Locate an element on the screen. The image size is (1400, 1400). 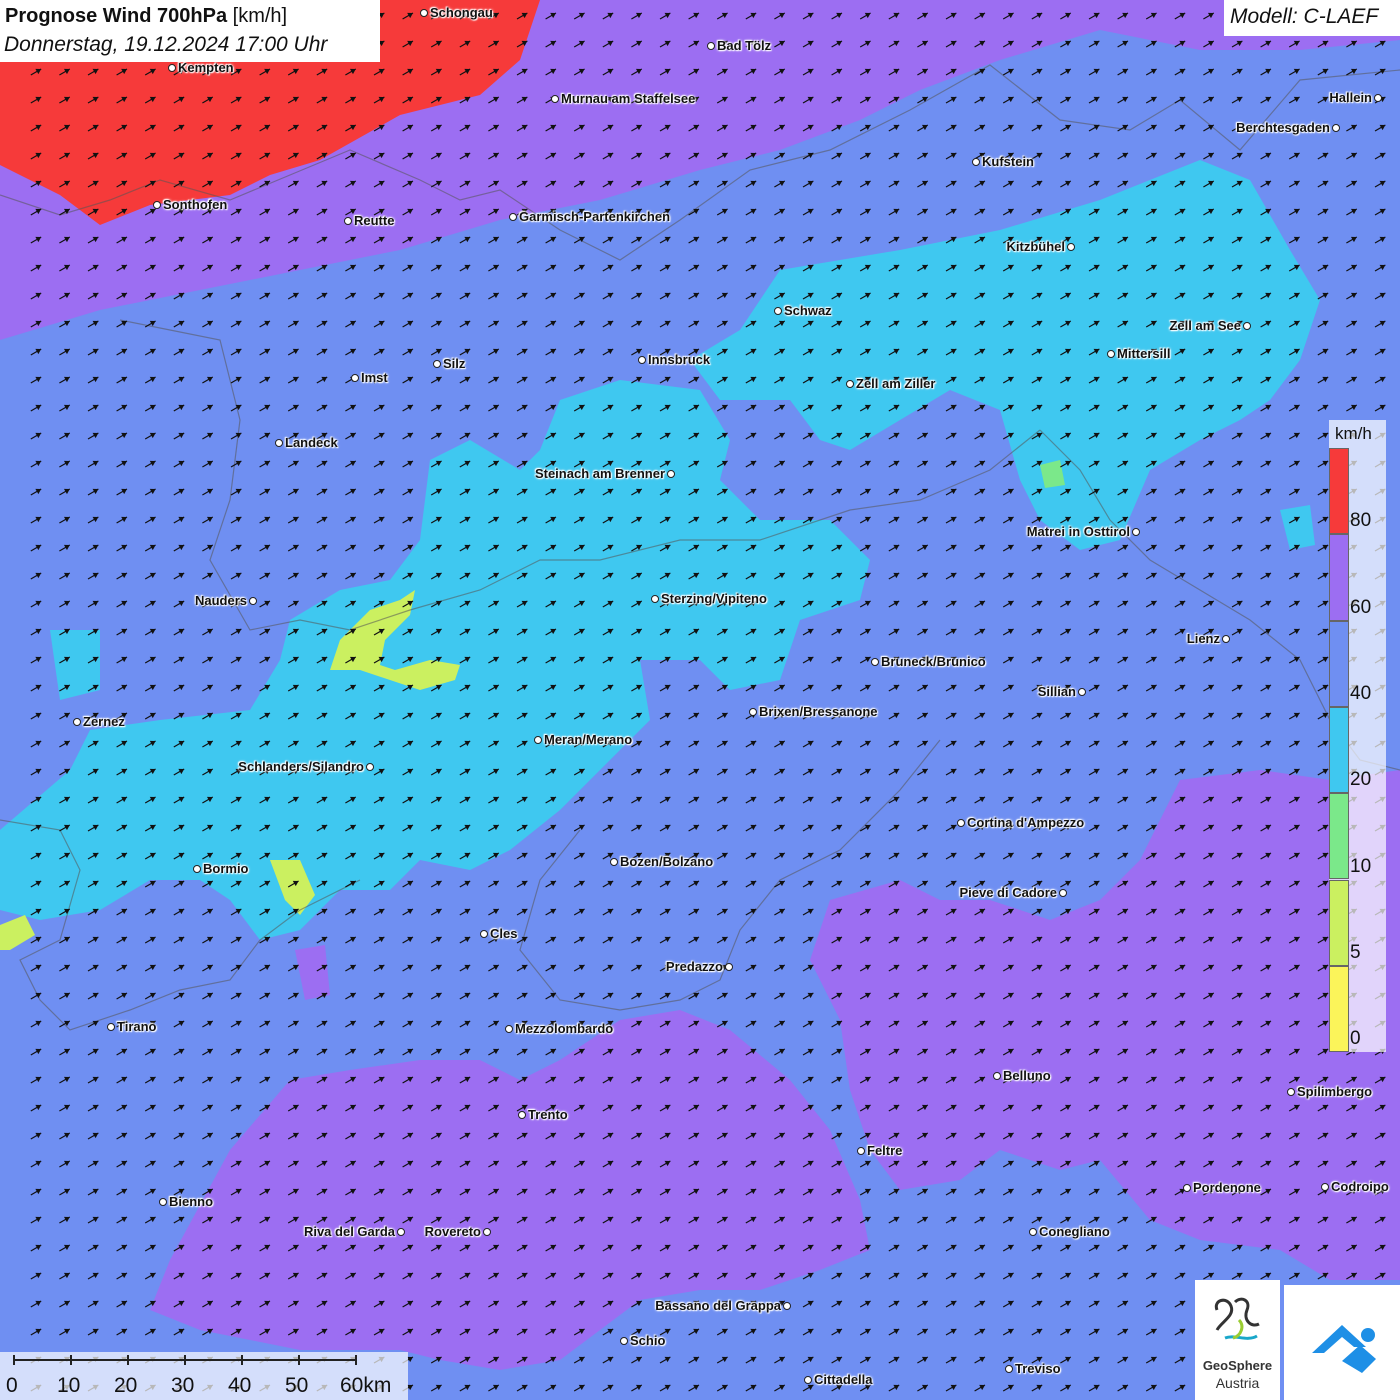
geosphere-logo: GeoSphere Austria is located at coordinates (1237, 1340).